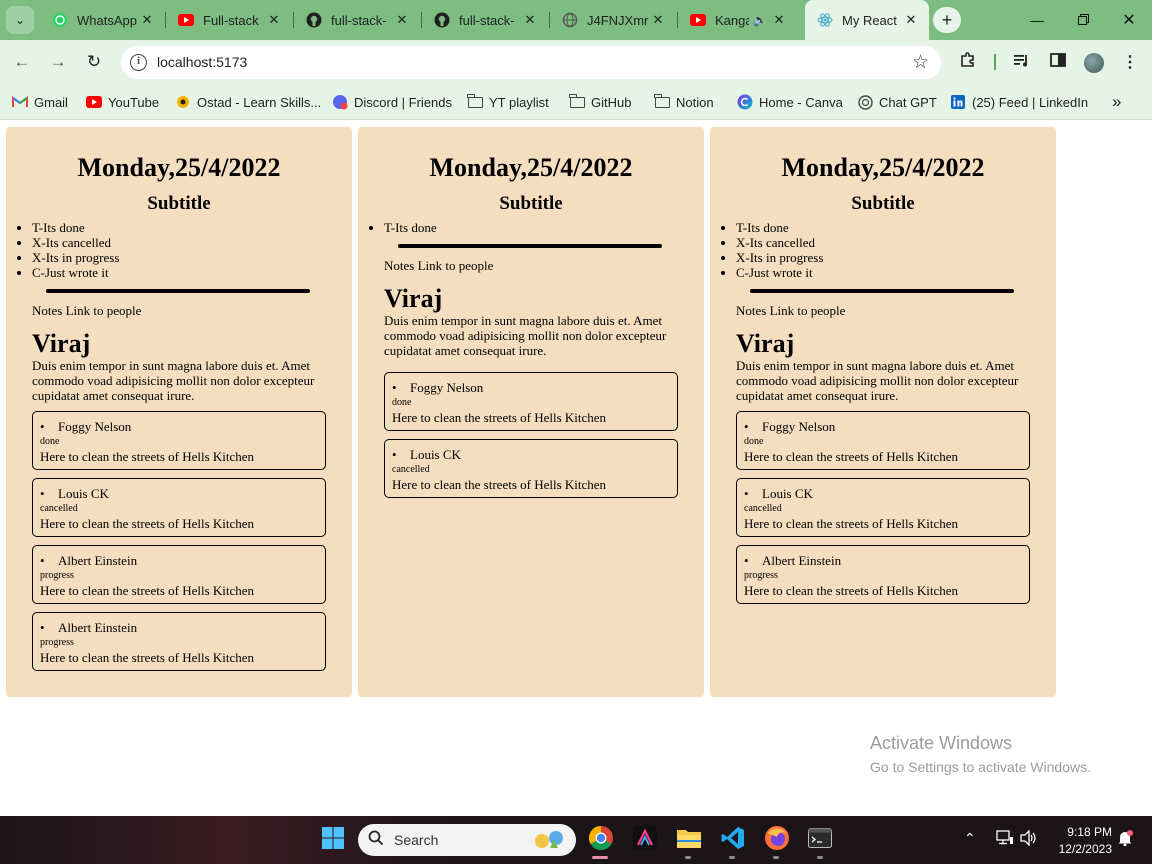 The width and height of the screenshot is (1152, 864). What do you see at coordinates (865, 102) in the screenshot?
I see `chatgpt-icon` at bounding box center [865, 102].